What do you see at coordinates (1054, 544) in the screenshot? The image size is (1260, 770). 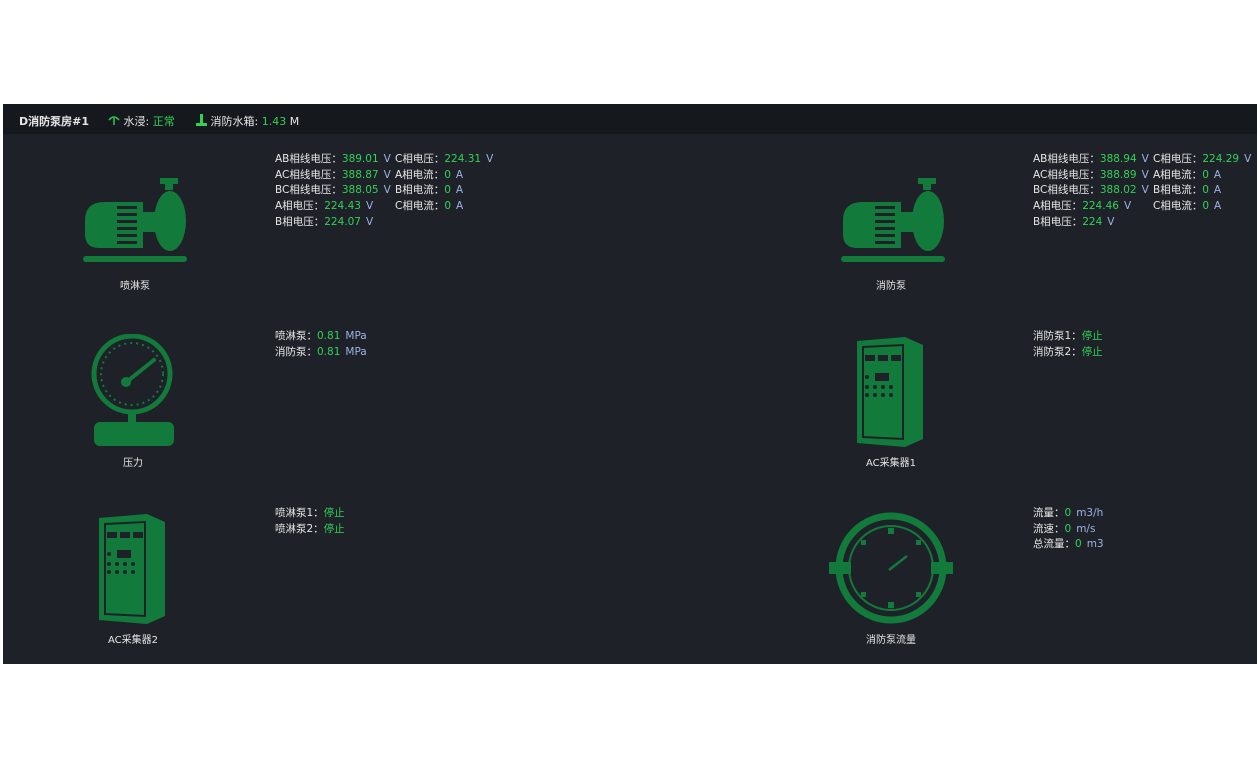 I see `reading-label: 总流量：` at bounding box center [1054, 544].